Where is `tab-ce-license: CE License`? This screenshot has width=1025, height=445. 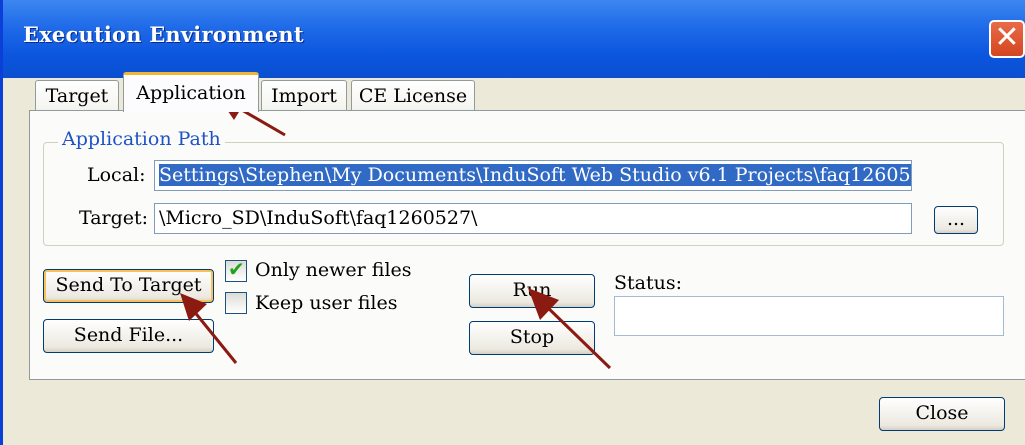 tab-ce-license: CE License is located at coordinates (413, 95).